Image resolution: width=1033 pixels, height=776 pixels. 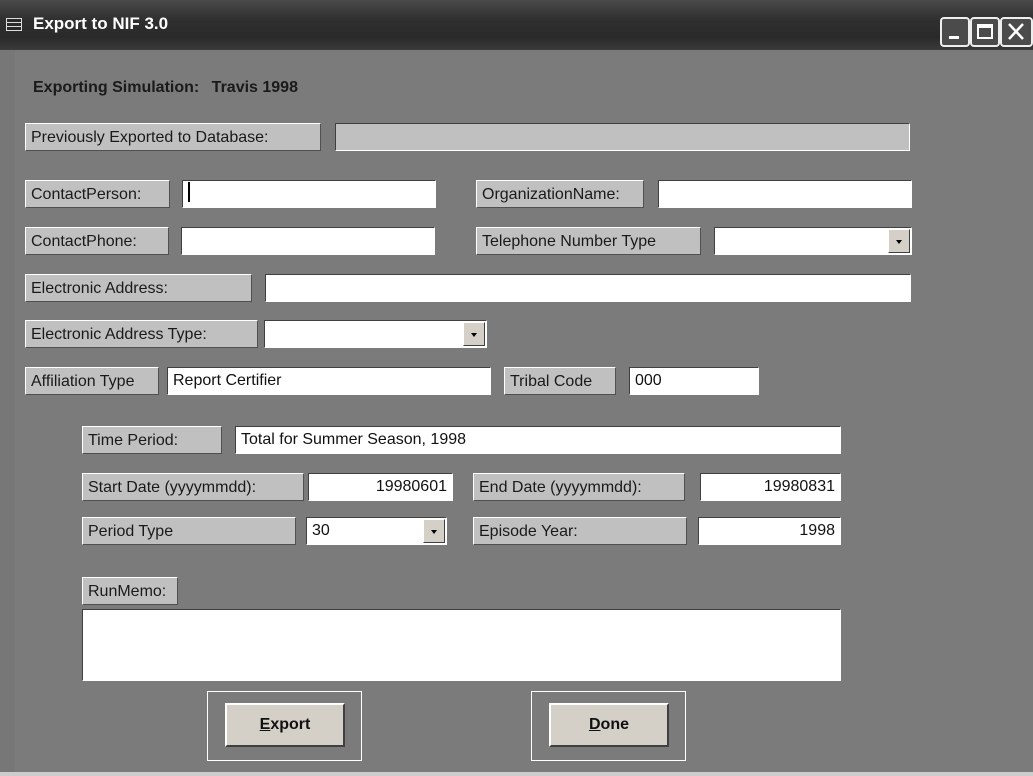 What do you see at coordinates (538, 440) in the screenshot?
I see `time-period-input: Total for Summer Season, 1998` at bounding box center [538, 440].